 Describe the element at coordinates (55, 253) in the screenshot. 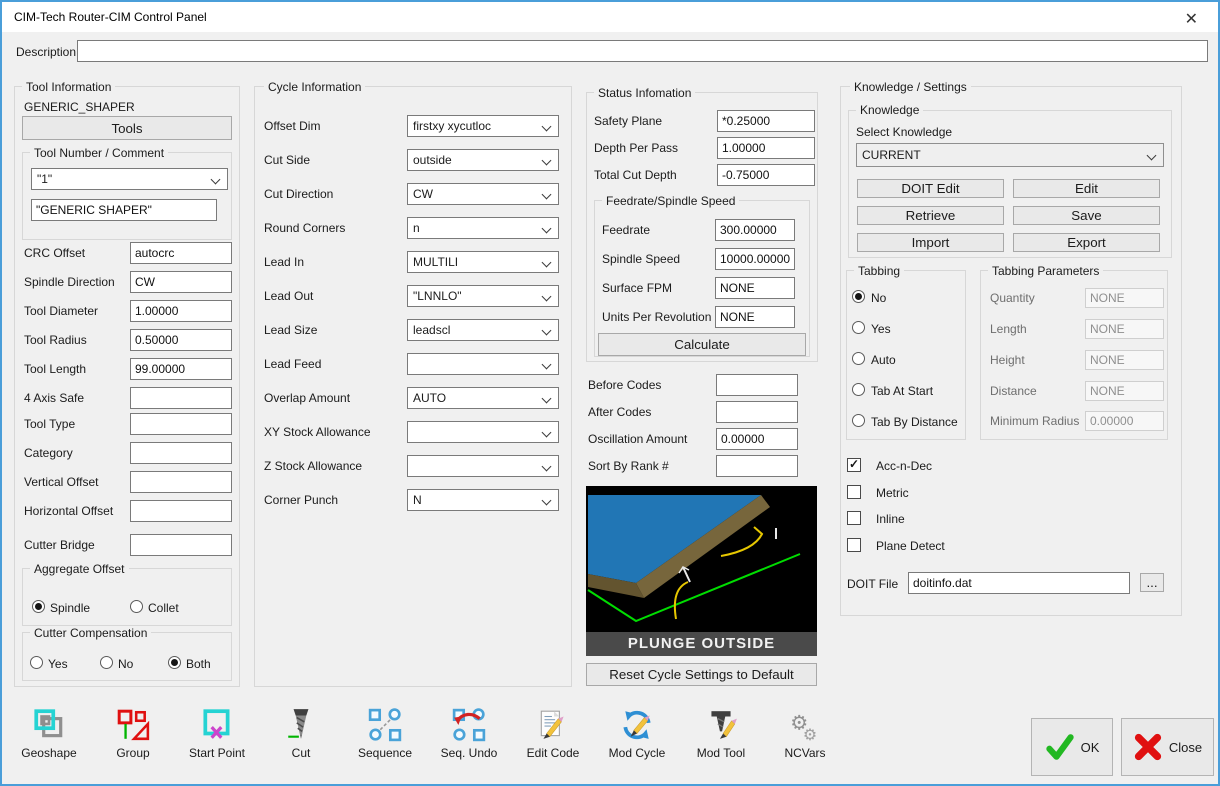

I see `crc-offset-label: CRC Offset` at that location.